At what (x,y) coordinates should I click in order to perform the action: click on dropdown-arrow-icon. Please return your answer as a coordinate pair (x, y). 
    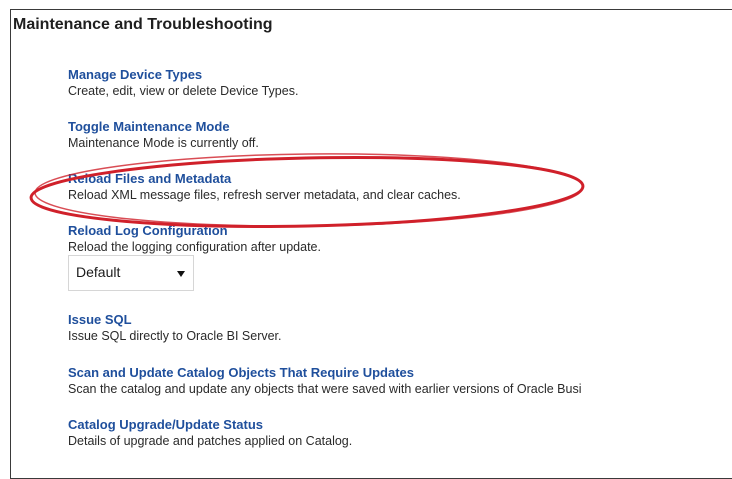
    Looking at the image, I should click on (181, 274).